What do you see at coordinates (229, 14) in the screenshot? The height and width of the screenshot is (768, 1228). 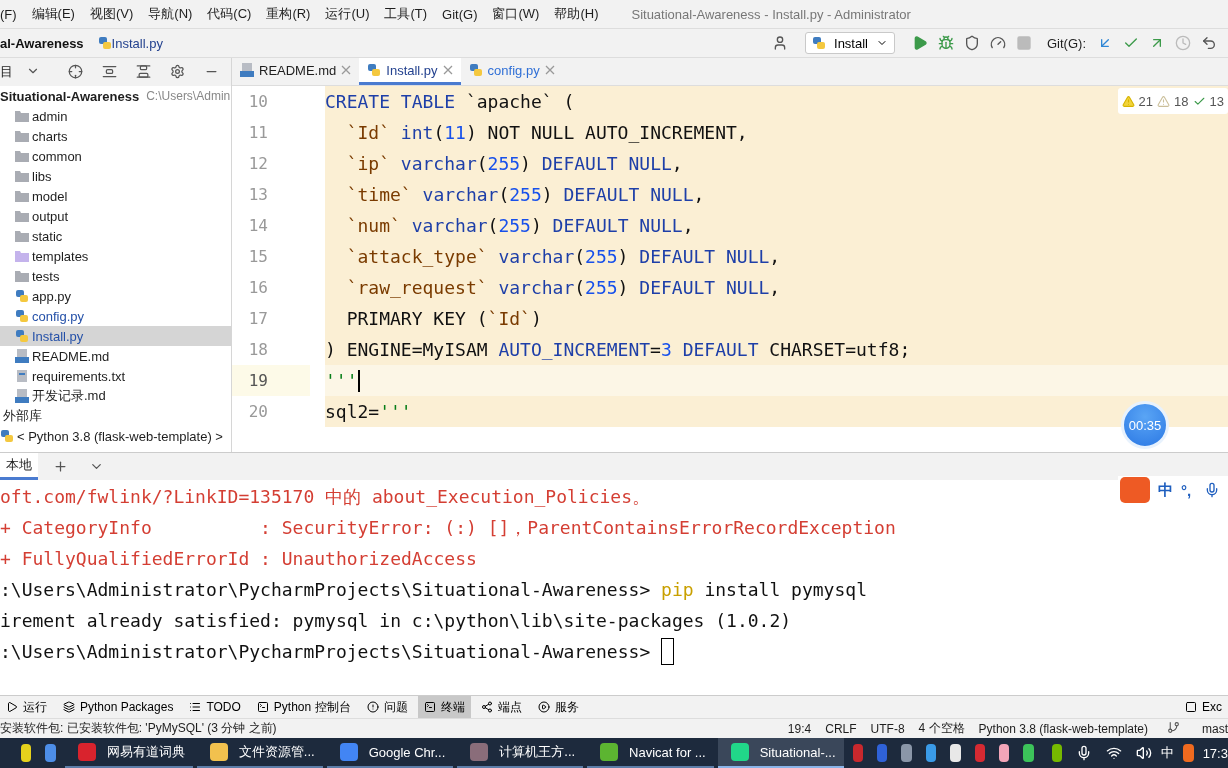 I see `menu-item: 代码(C)` at bounding box center [229, 14].